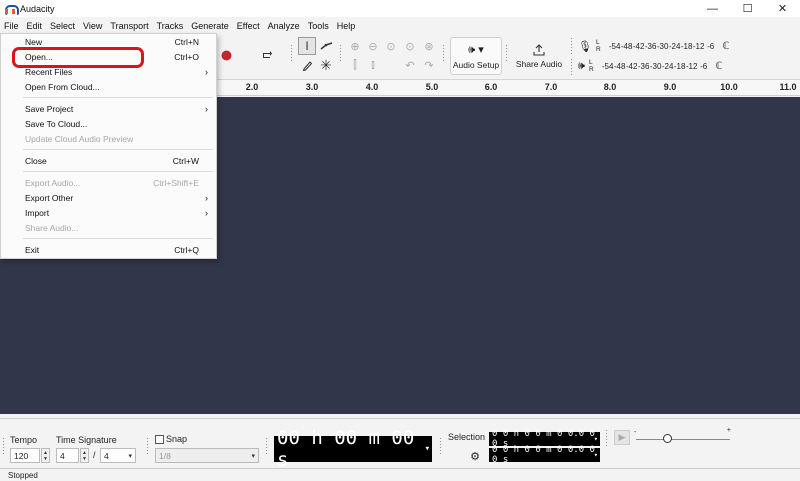 The width and height of the screenshot is (800, 481). What do you see at coordinates (326, 65) in the screenshot?
I see `multi-tool-button: ✳` at bounding box center [326, 65].